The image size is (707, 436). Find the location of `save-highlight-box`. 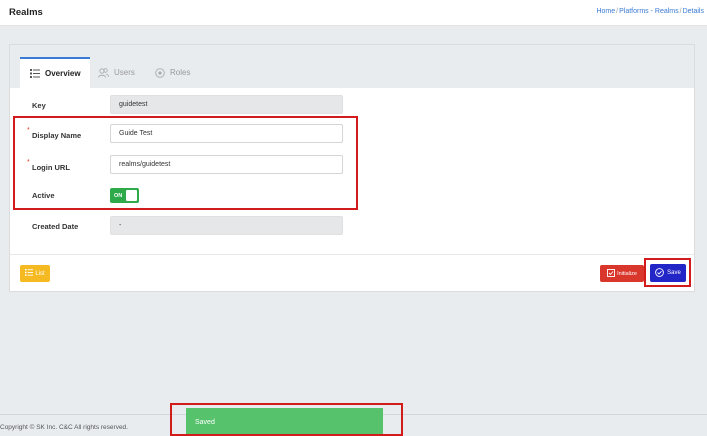

save-highlight-box is located at coordinates (667, 272).